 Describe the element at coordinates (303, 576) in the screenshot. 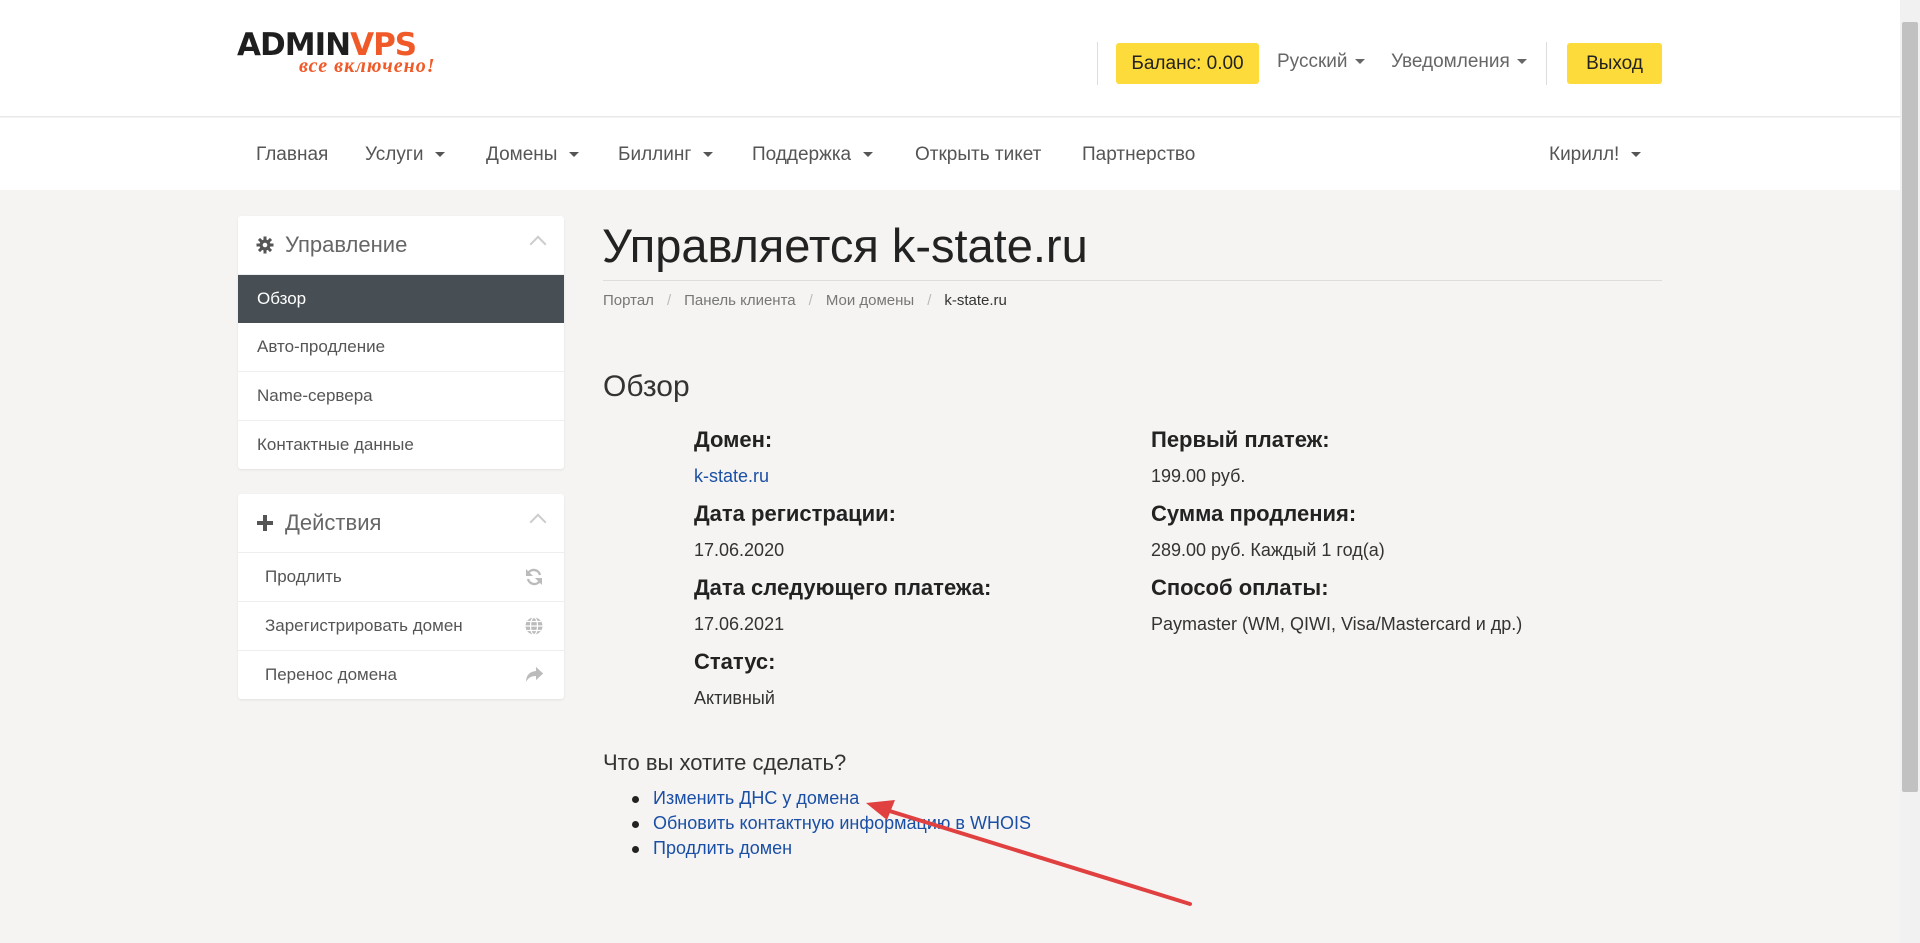

I see `sidebar-action-label: Продлить` at that location.